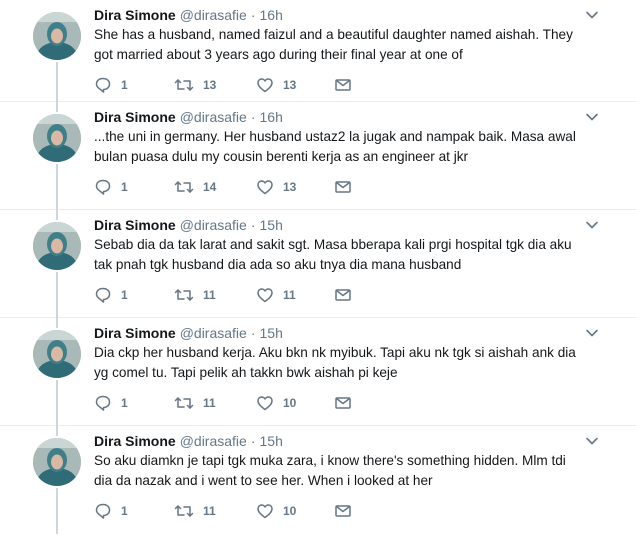 The width and height of the screenshot is (636, 535). What do you see at coordinates (195, 187) in the screenshot?
I see `retweet-button: 14` at bounding box center [195, 187].